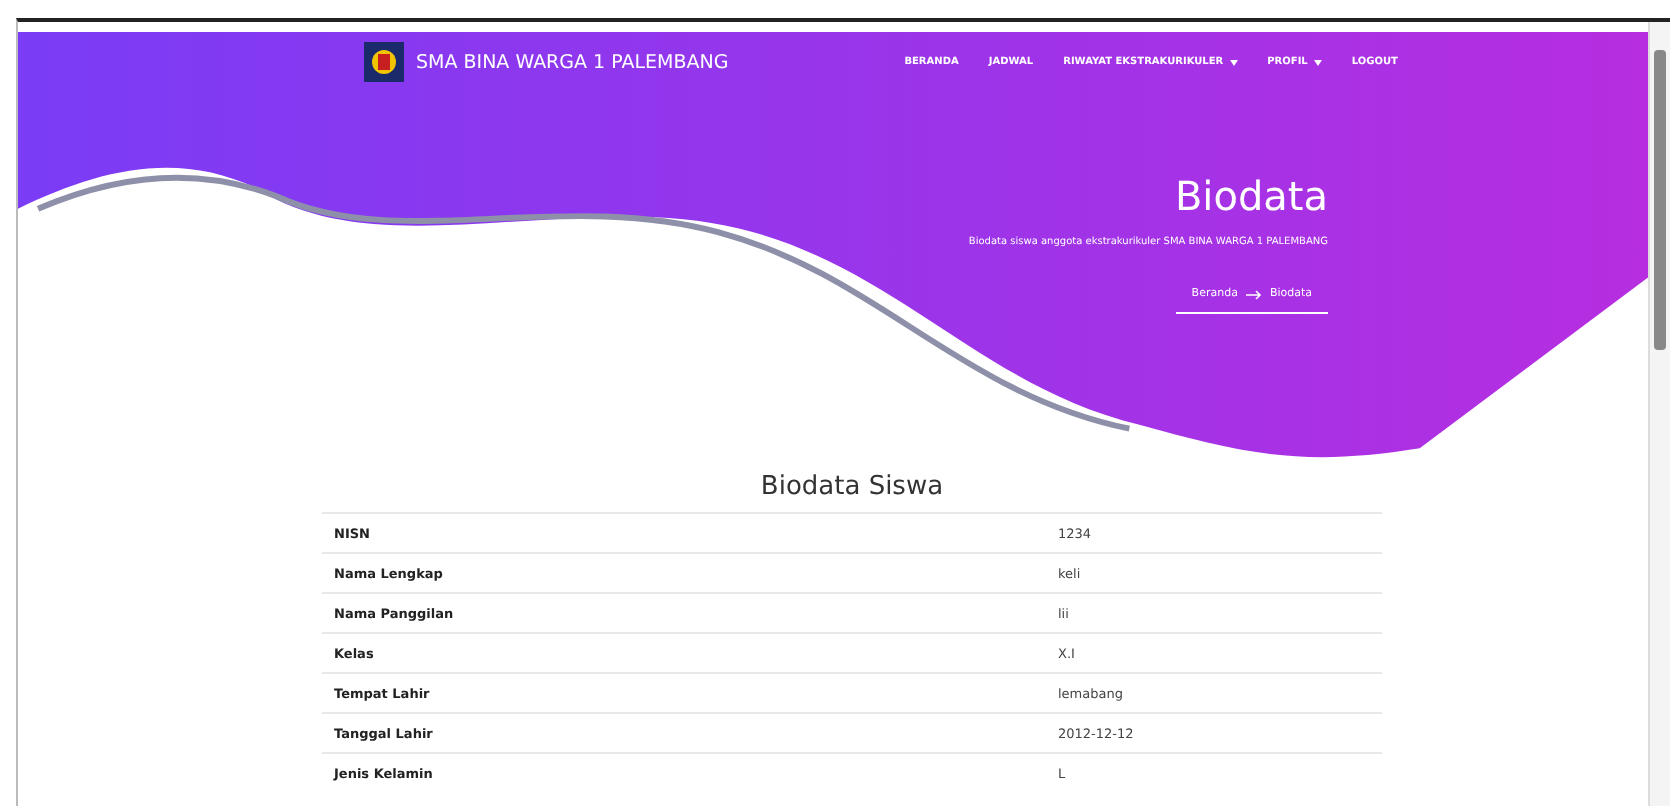 This screenshot has width=1670, height=806. I want to click on page-title: Biodata, so click(1251, 196).